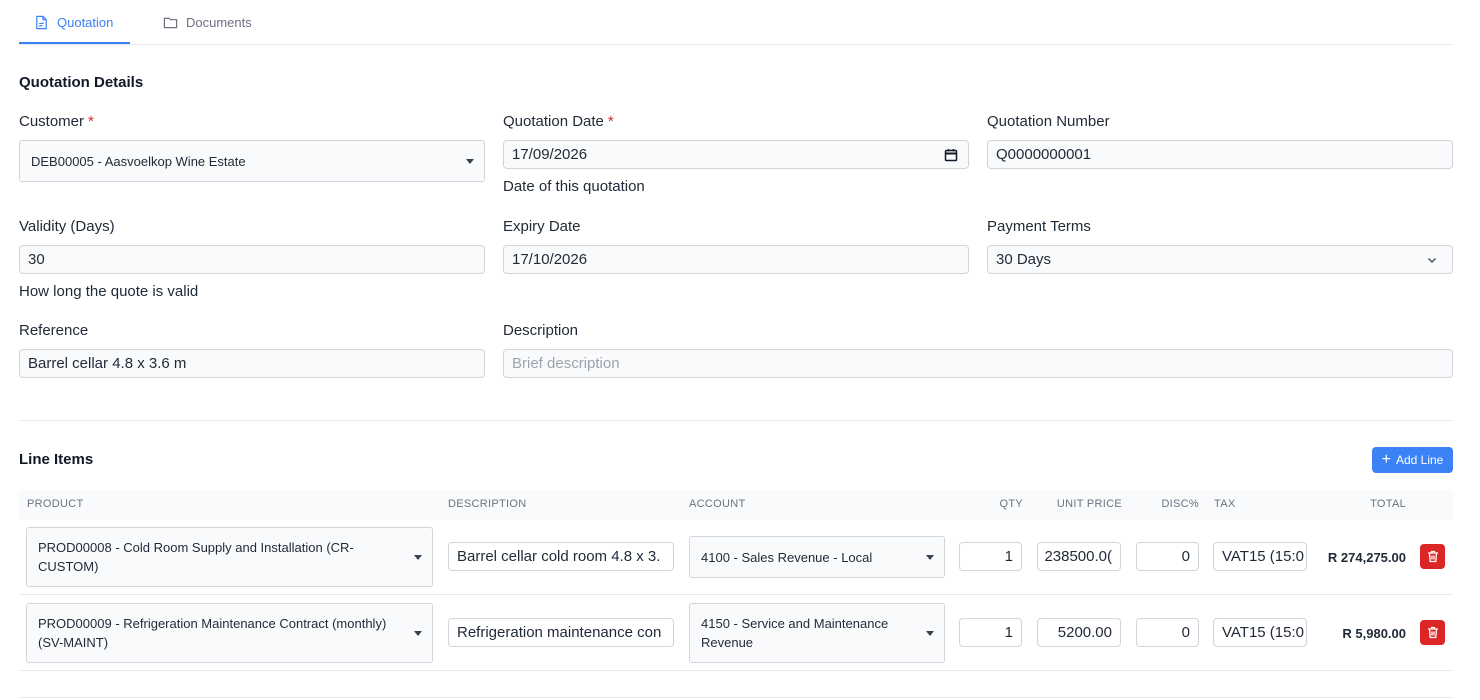  I want to click on customer-select-value: DEB00005 - Aasvoelkop Wine Estate, so click(138, 161).